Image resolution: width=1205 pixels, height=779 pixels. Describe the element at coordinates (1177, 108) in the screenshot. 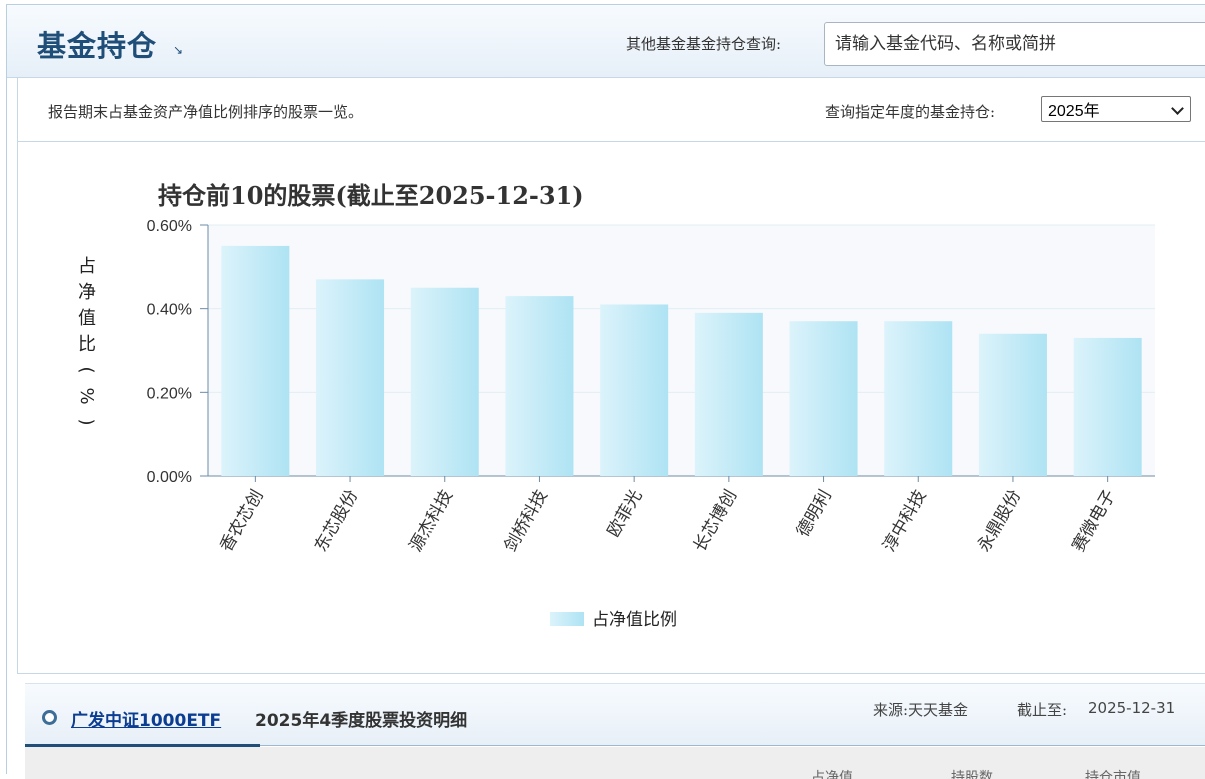

I see `chevron-down-icon` at that location.